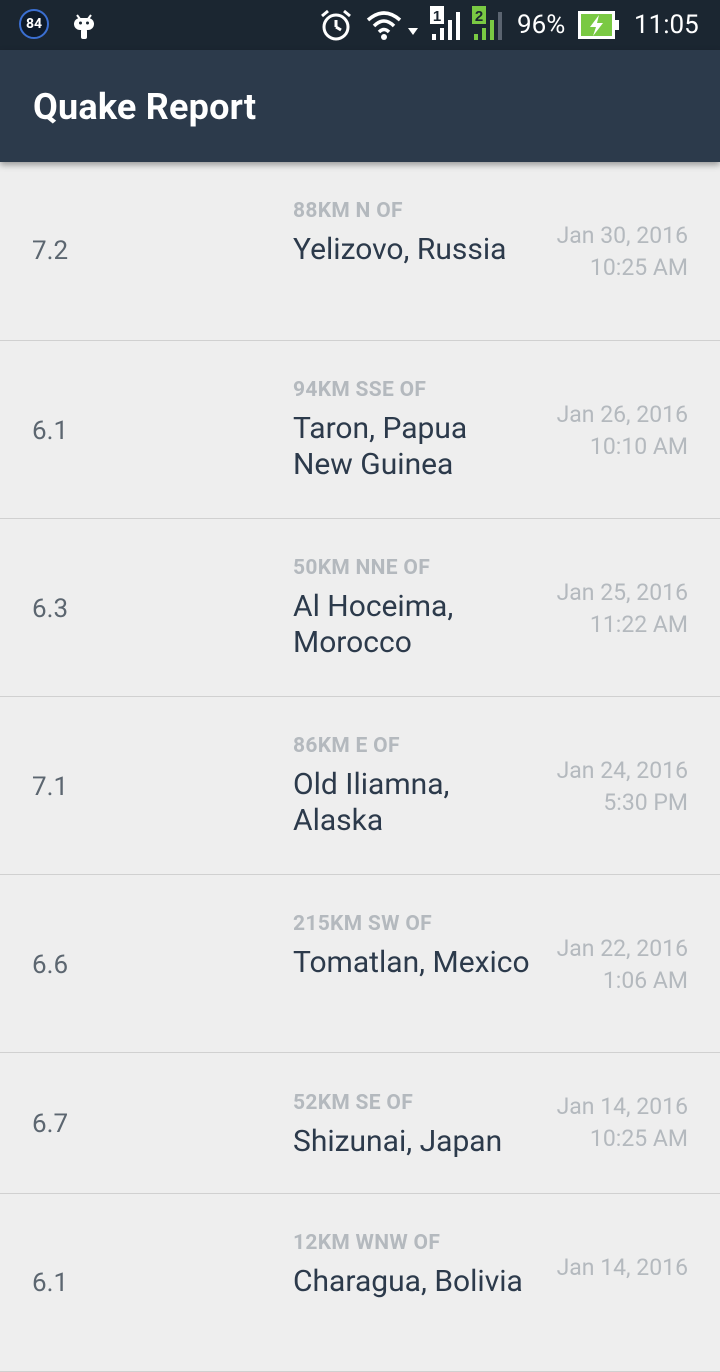 This screenshot has height=1372, width=720. I want to click on date: Jan 22, 2016, so click(622, 948).